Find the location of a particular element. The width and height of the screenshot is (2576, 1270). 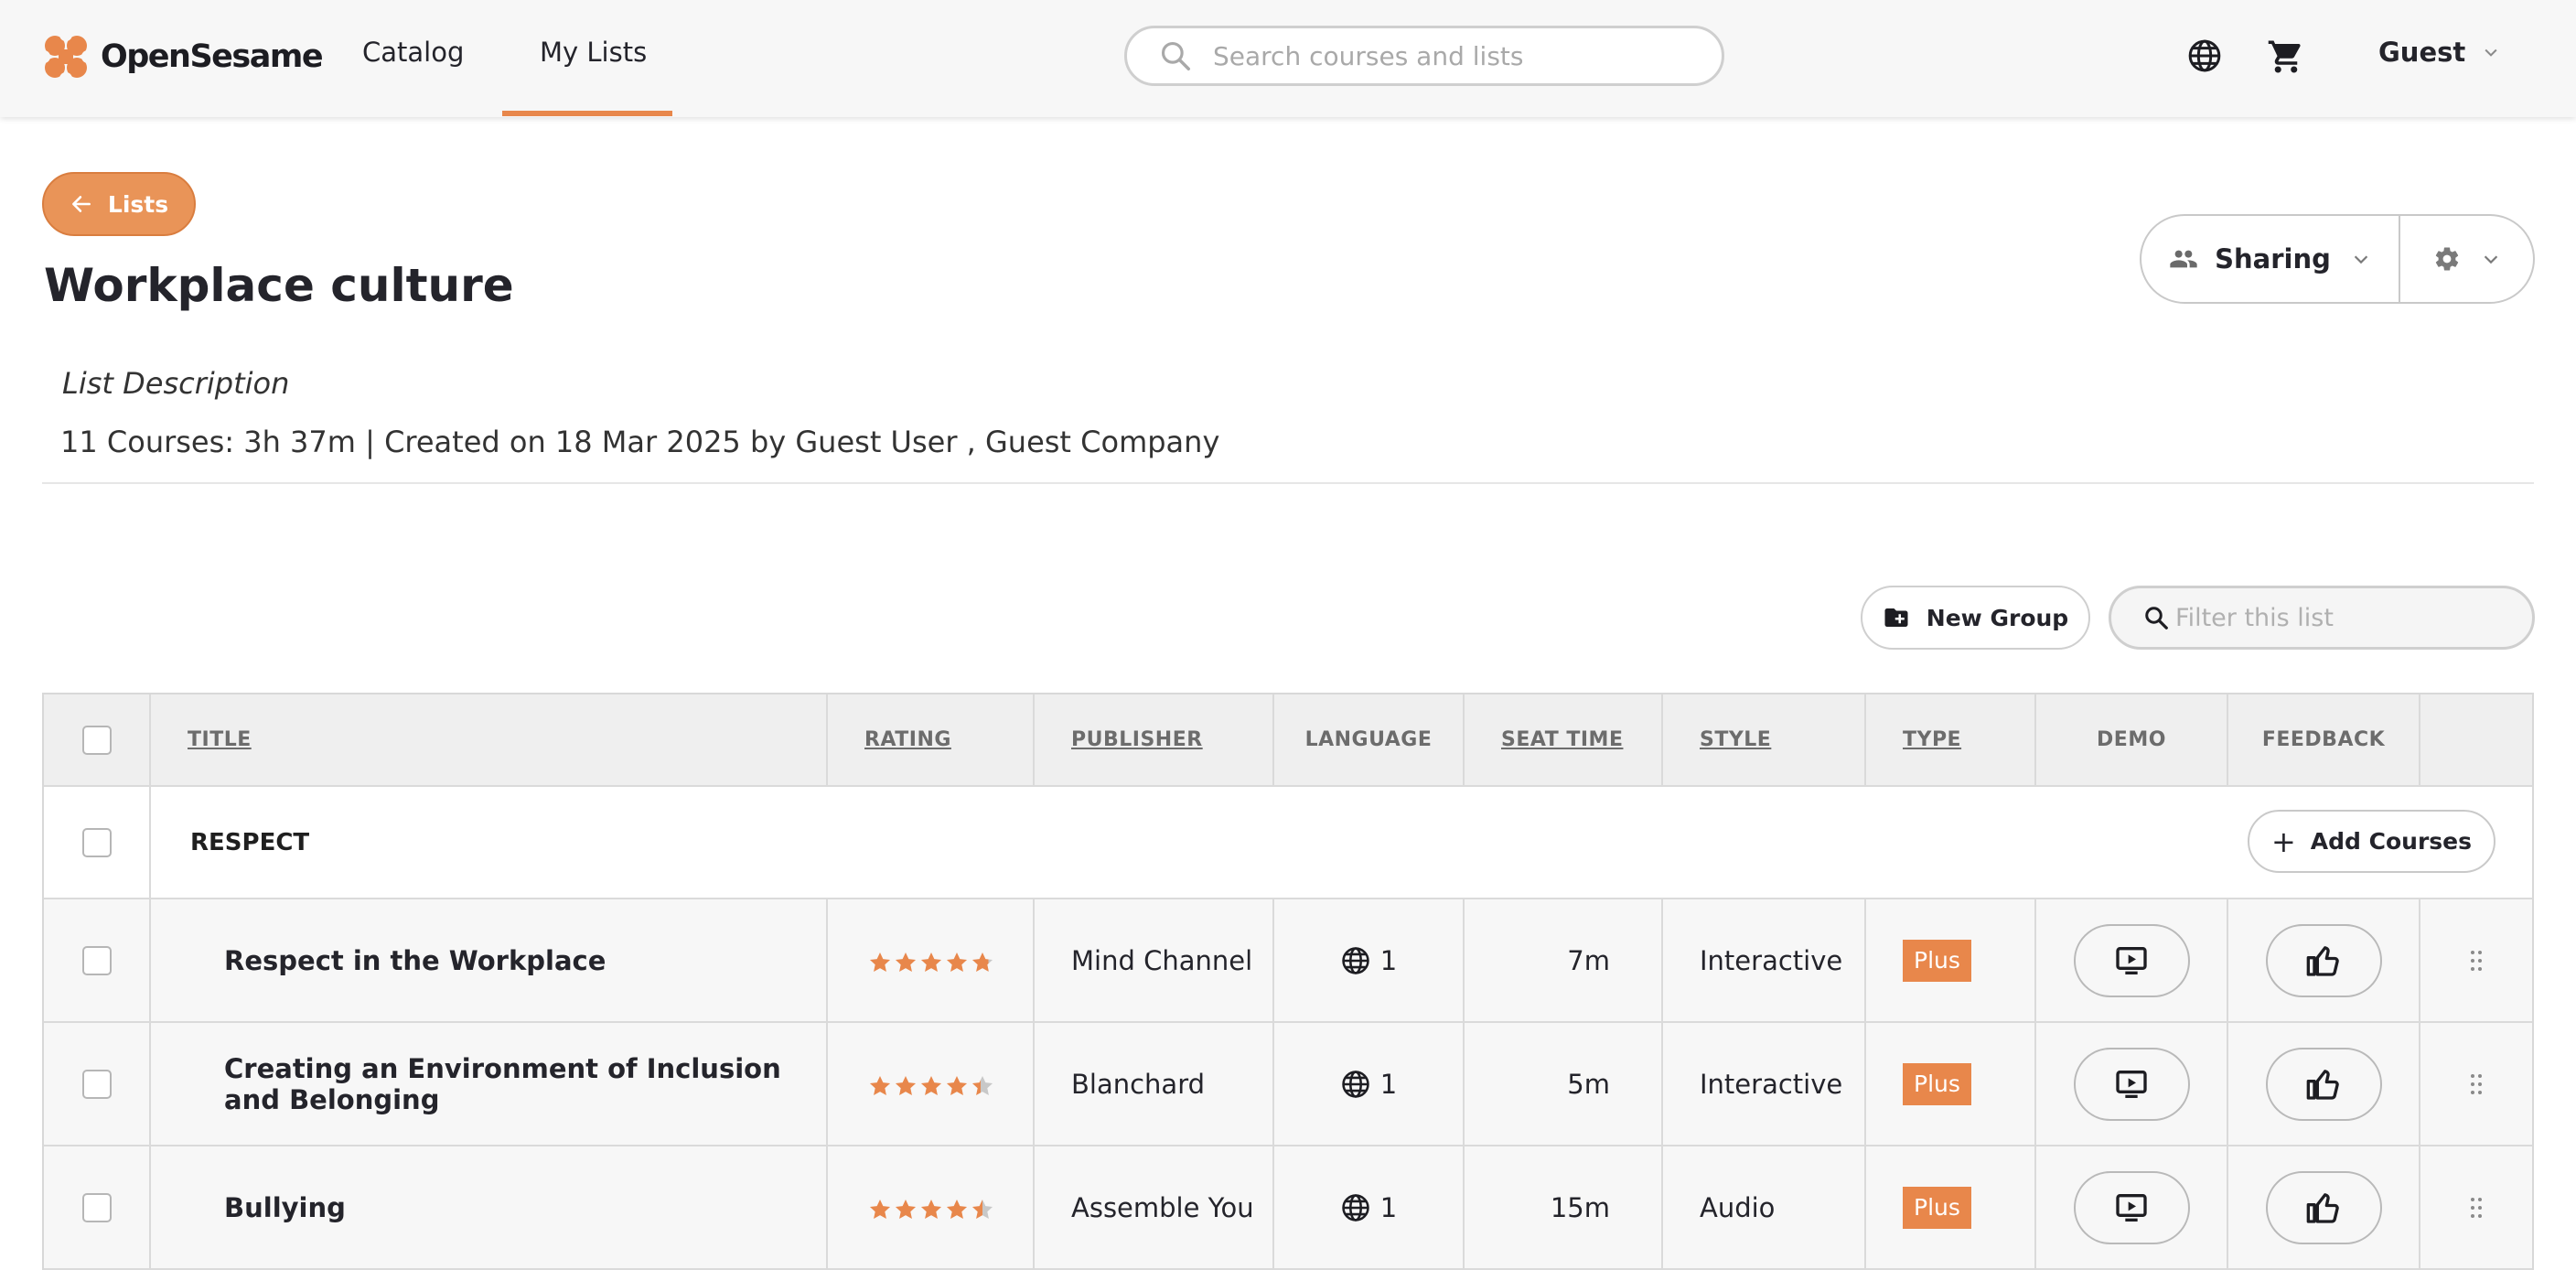

filter-list is located at coordinates (2322, 618).